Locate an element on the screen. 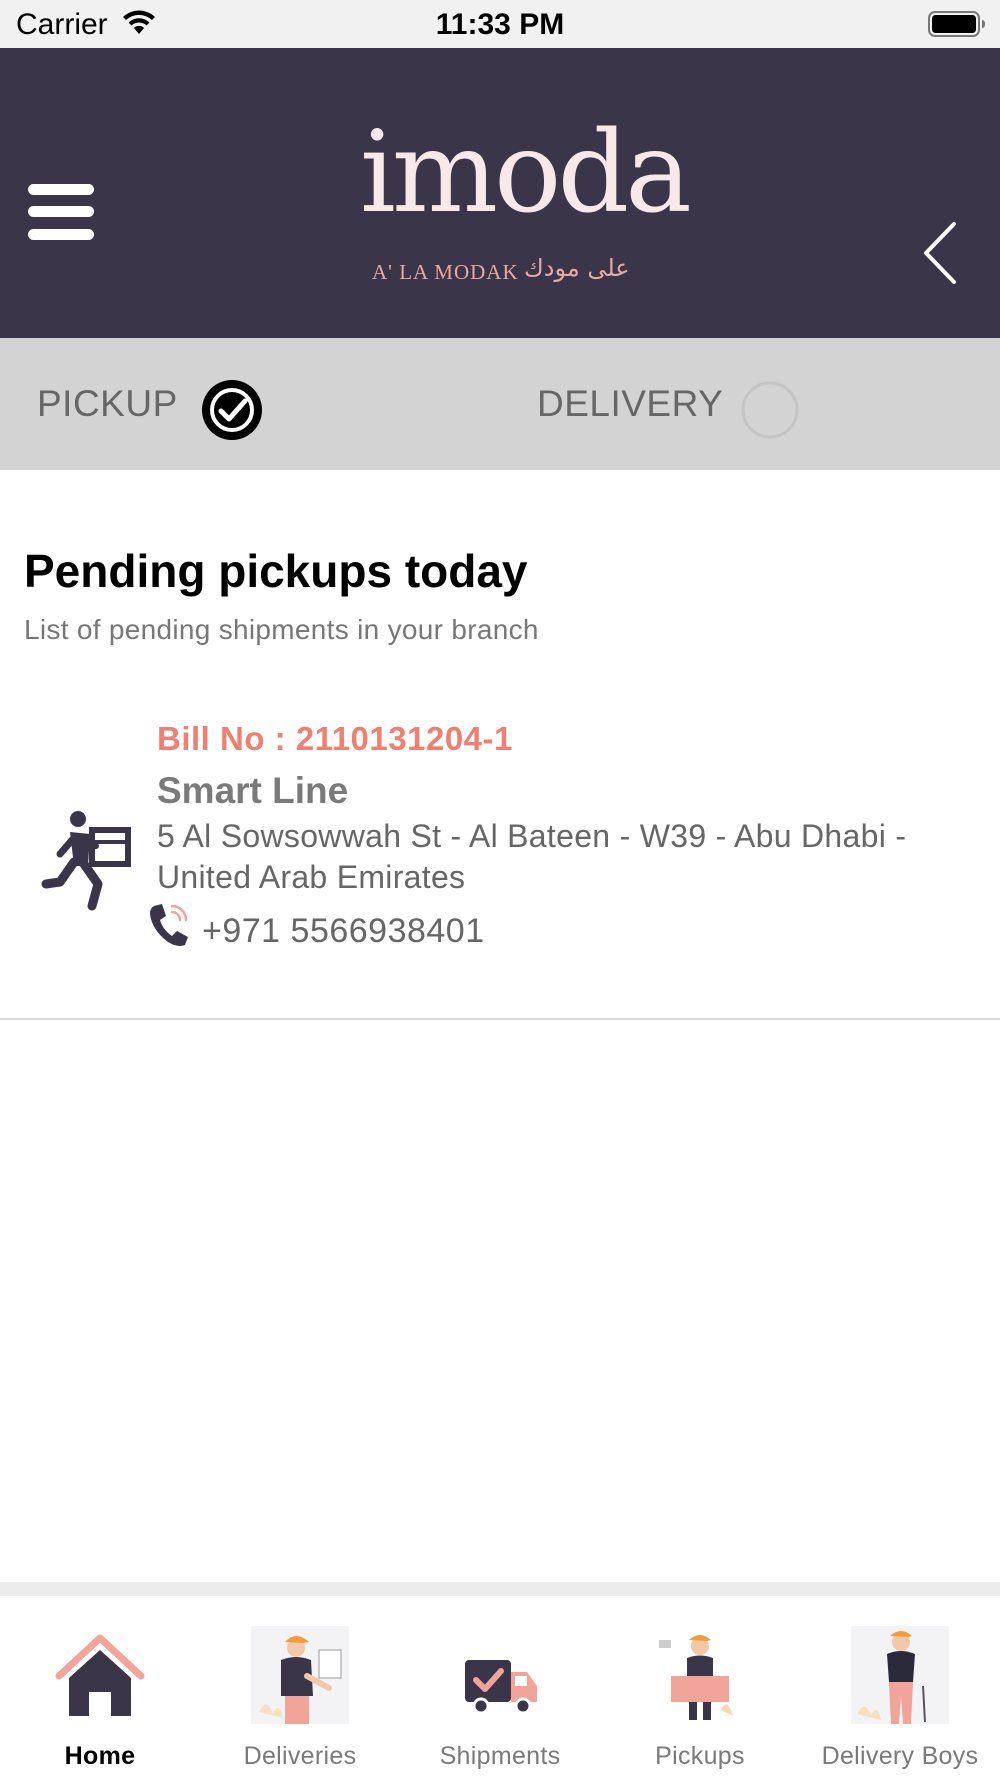 The height and width of the screenshot is (1778, 1000). home-icon is located at coordinates (100, 1675).